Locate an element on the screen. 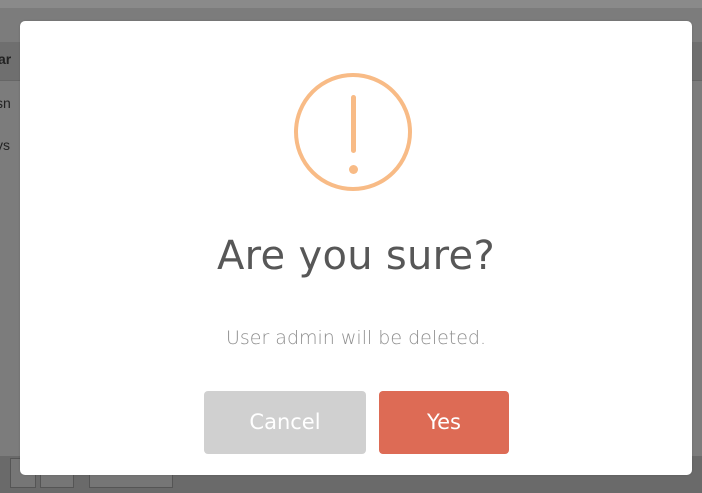  dialog-message: User admin will be deleted. is located at coordinates (356, 338).